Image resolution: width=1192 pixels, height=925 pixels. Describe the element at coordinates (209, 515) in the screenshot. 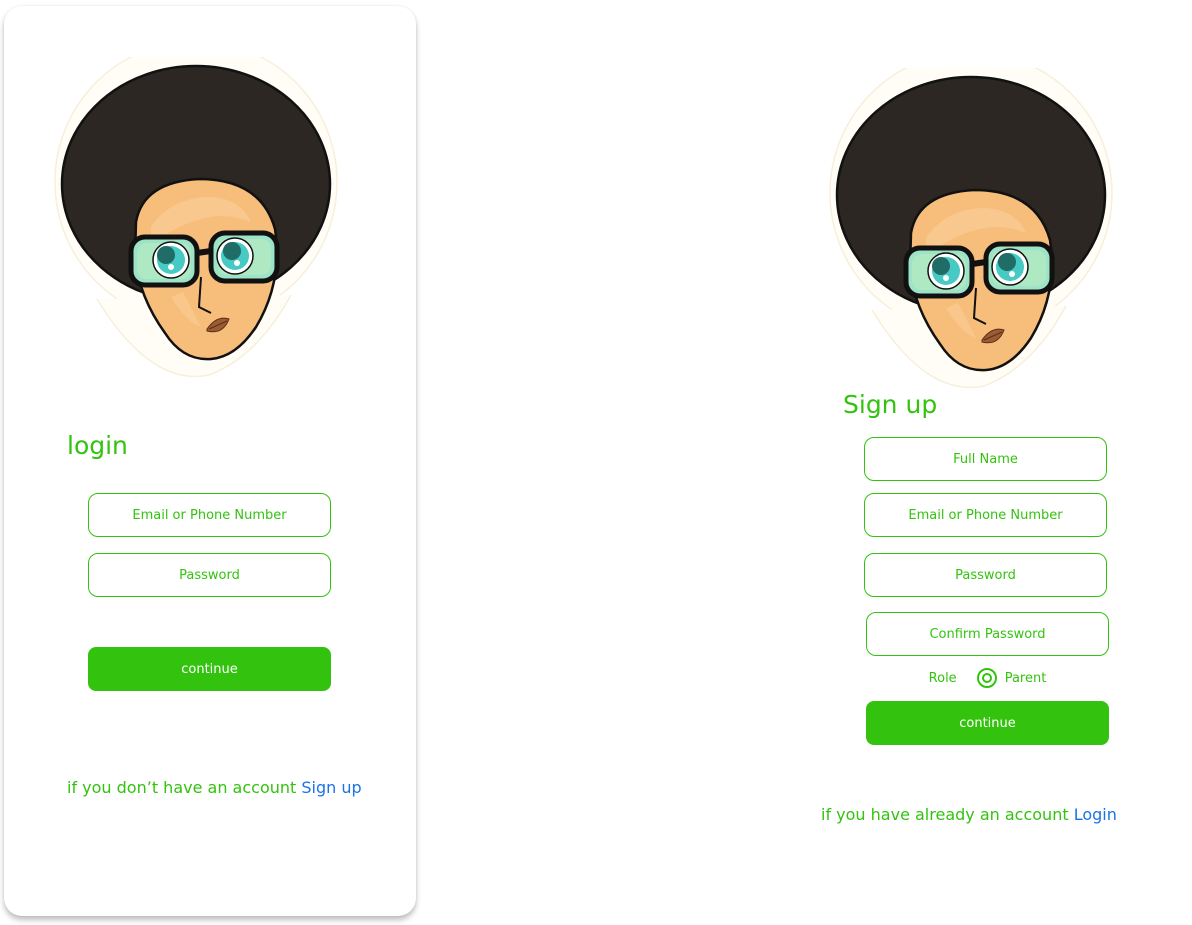

I see `login-email-input` at that location.